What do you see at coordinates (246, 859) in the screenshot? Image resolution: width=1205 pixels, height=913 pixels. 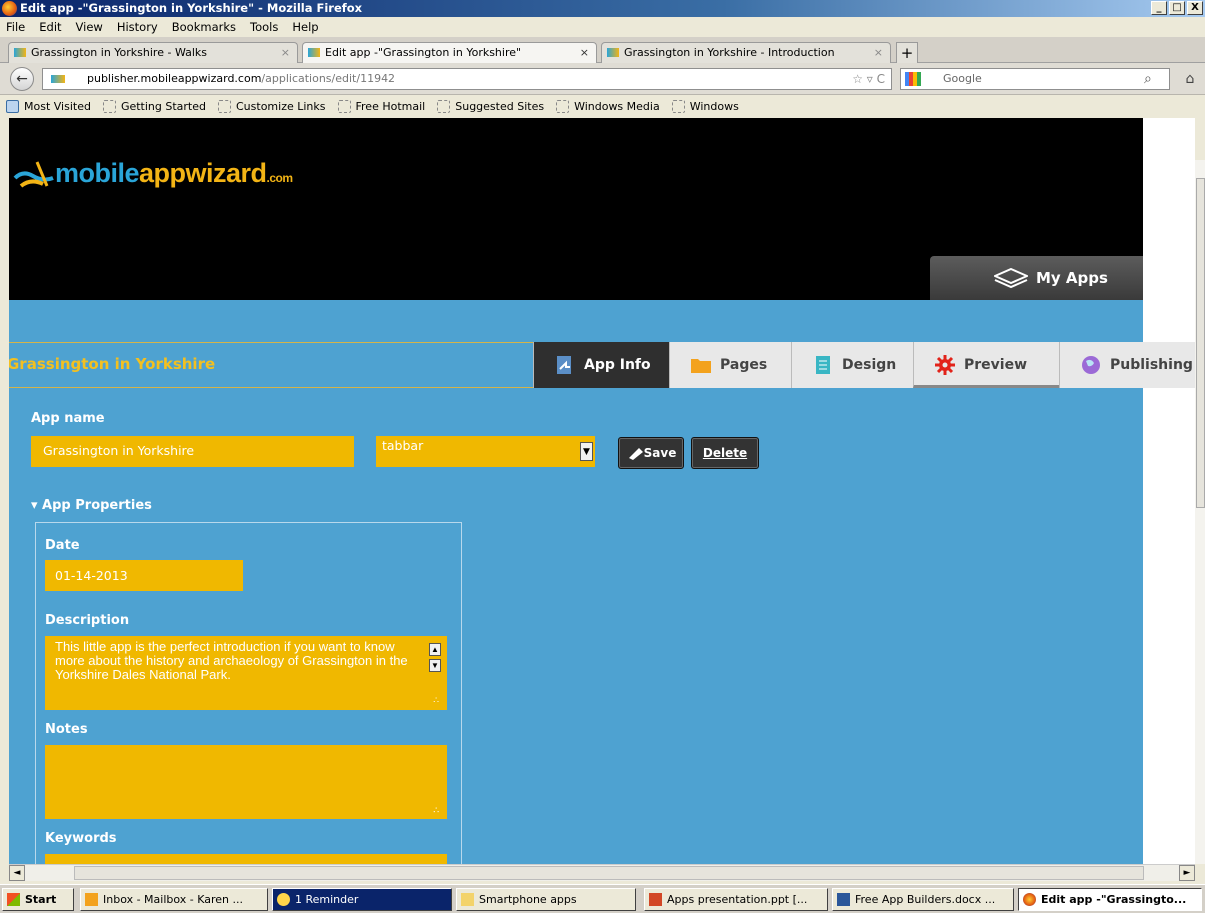 I see `keywords-input` at bounding box center [246, 859].